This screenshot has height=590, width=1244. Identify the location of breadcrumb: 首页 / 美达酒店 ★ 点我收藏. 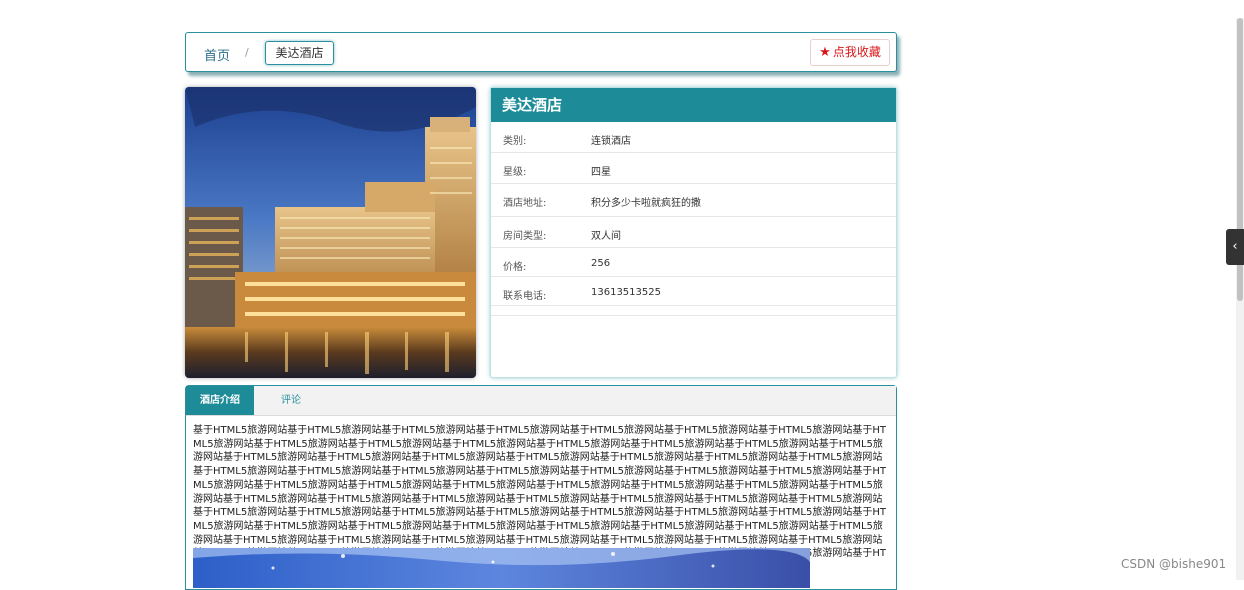
(541, 52).